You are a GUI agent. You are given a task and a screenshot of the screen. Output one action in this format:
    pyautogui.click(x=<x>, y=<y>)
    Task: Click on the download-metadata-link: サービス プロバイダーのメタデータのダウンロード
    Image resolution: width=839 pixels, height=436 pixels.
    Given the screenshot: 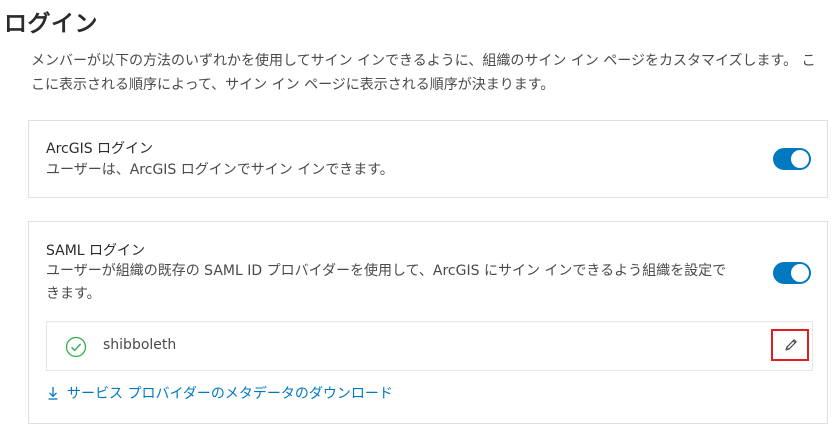 What is the action you would take?
    pyautogui.click(x=220, y=393)
    